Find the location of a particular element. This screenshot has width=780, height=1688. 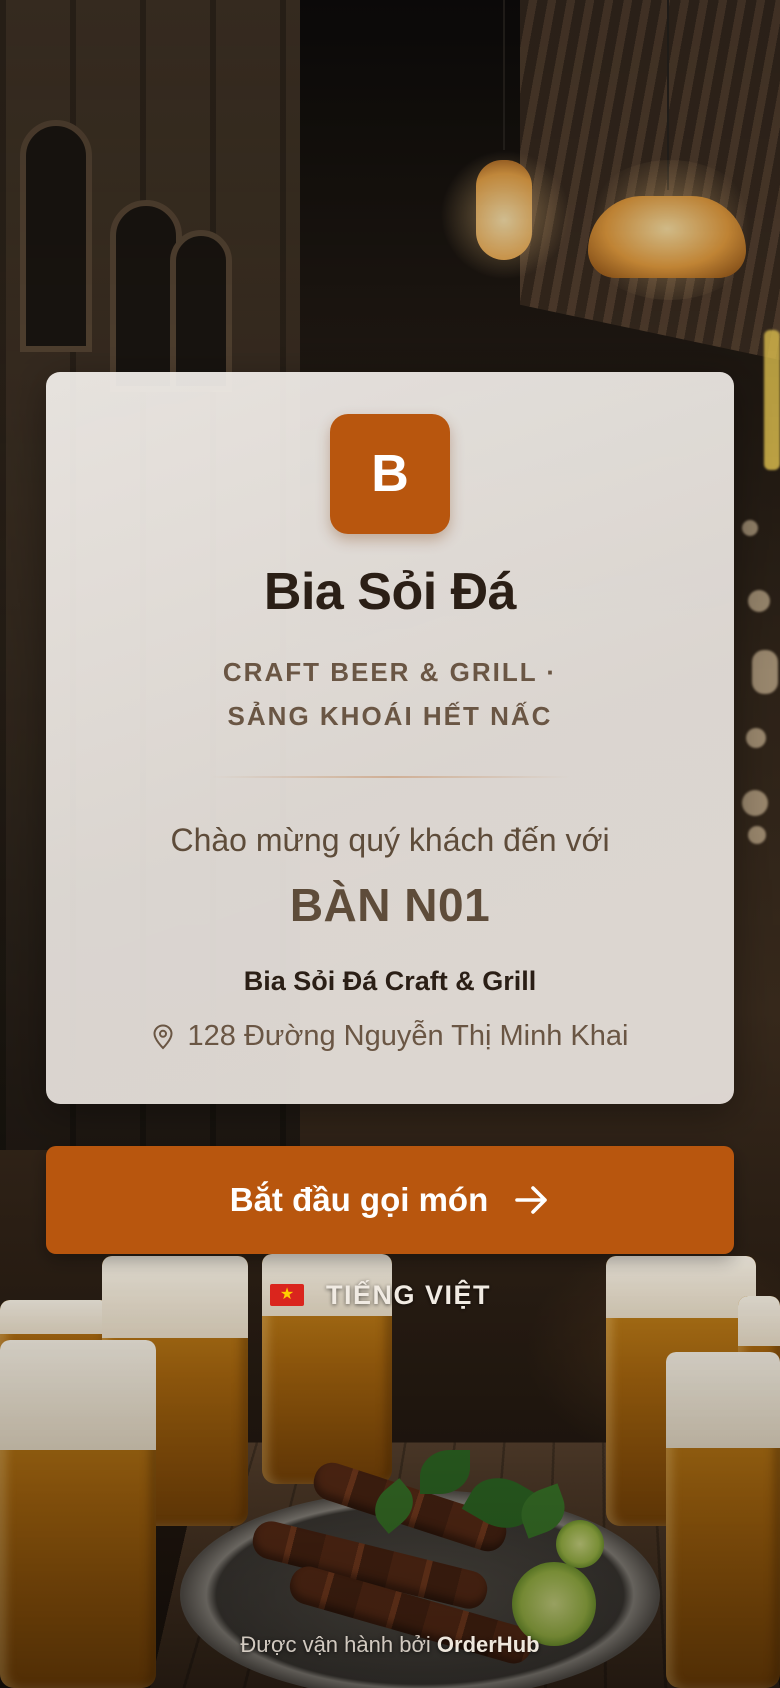

restaurant-name: Bia Sỏi Đá is located at coordinates (390, 592).